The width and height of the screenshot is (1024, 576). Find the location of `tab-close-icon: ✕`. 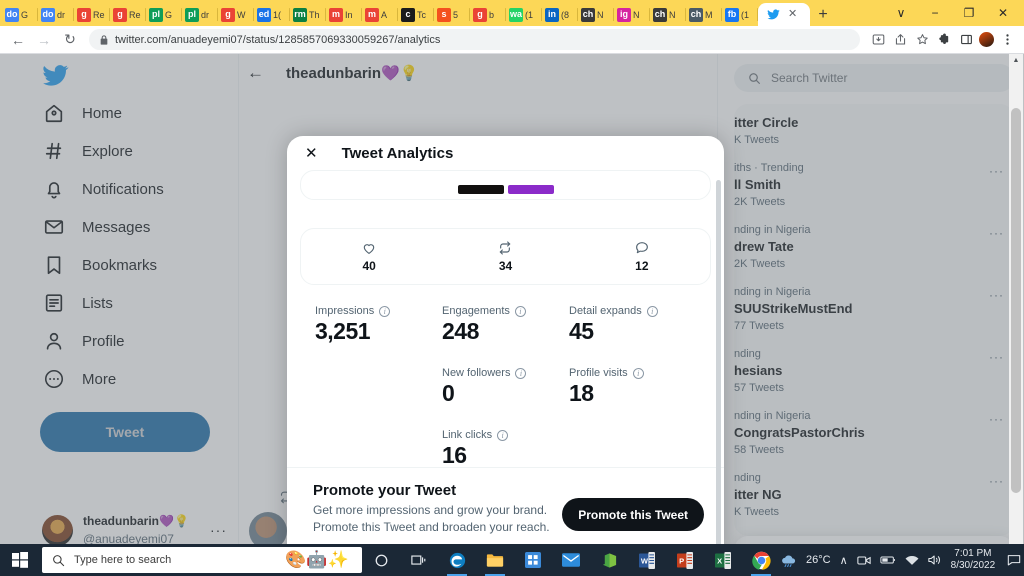

tab-close-icon: ✕ is located at coordinates (792, 14).